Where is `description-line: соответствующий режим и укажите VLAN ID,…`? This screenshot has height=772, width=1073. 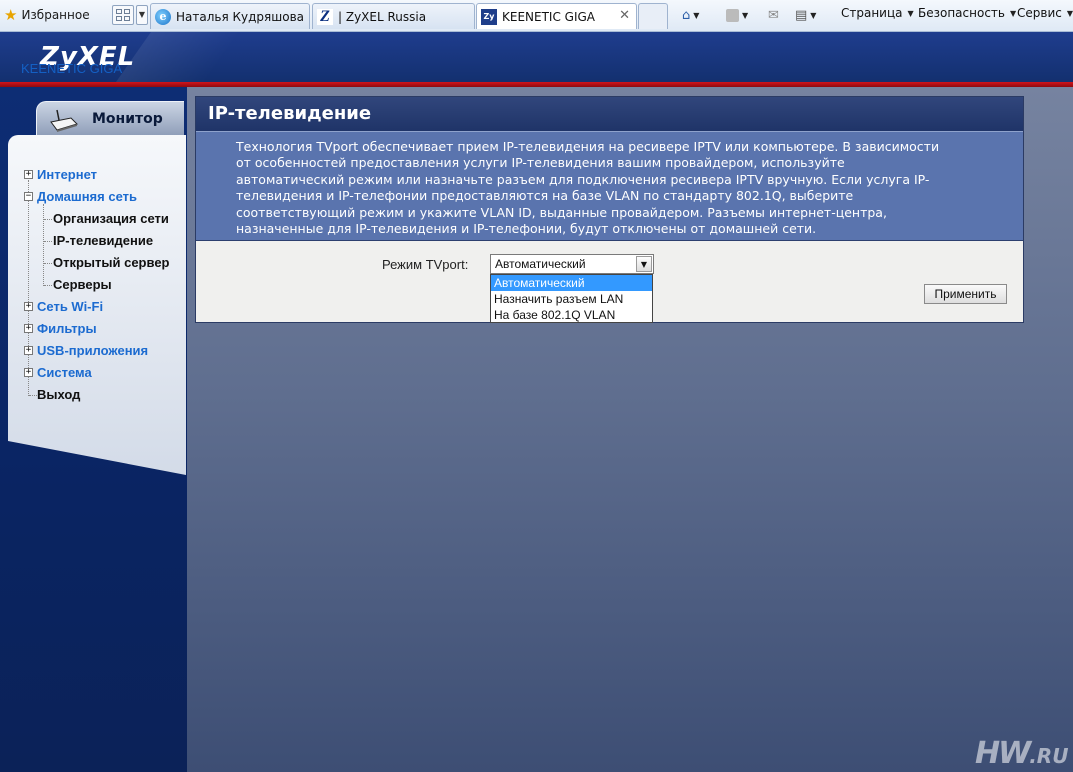
description-line: соответствующий режим и укажите VLAN ID,… is located at coordinates (561, 212).